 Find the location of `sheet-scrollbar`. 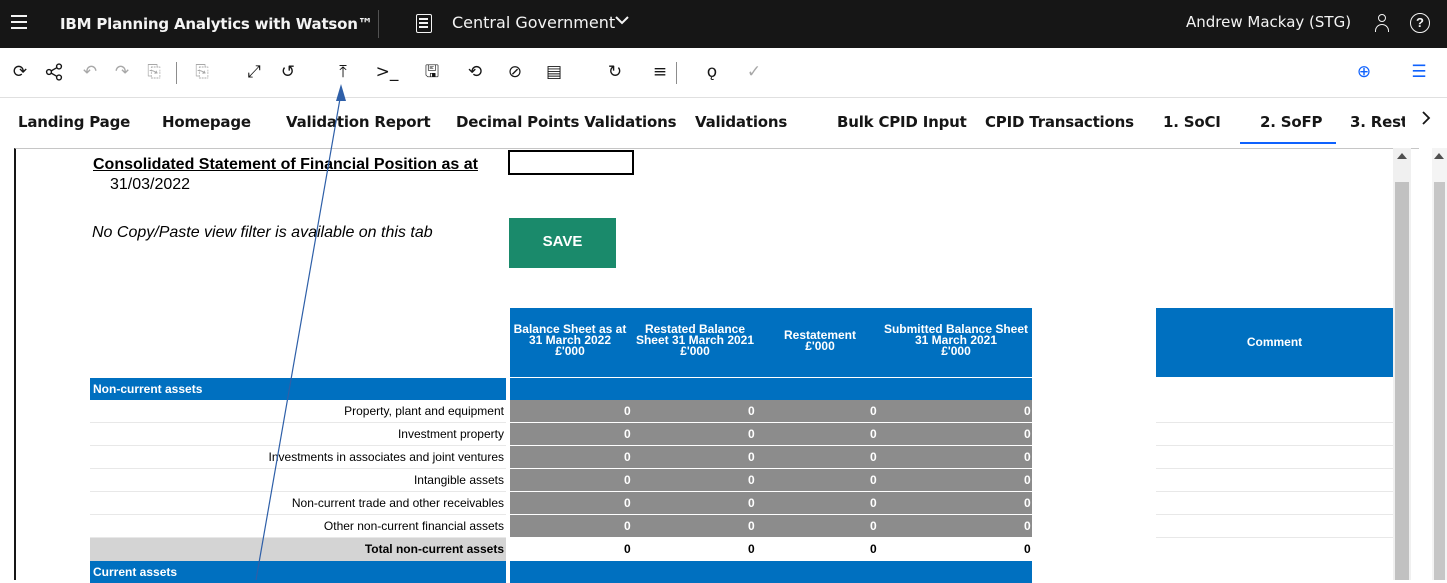

sheet-scrollbar is located at coordinates (1402, 364).